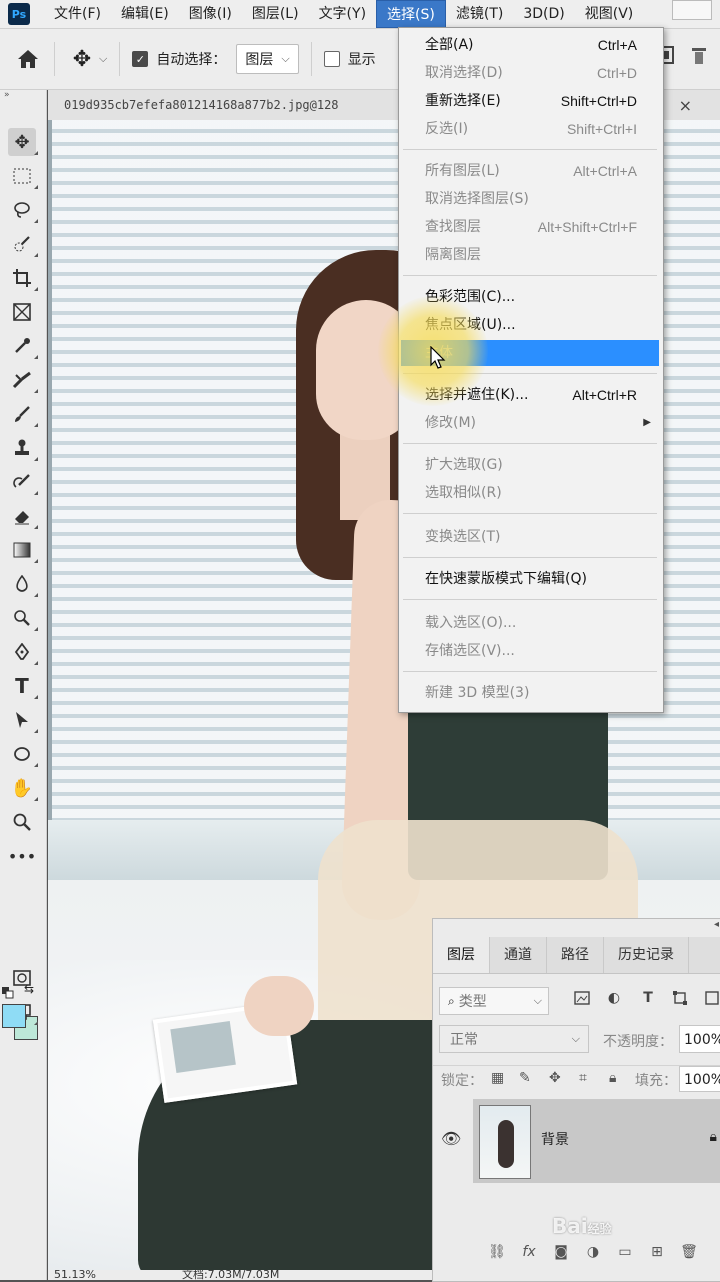 The width and height of the screenshot is (720, 1282). I want to click on menu-item-new-3d-model: 新建 3D 模型(3), so click(530, 693).